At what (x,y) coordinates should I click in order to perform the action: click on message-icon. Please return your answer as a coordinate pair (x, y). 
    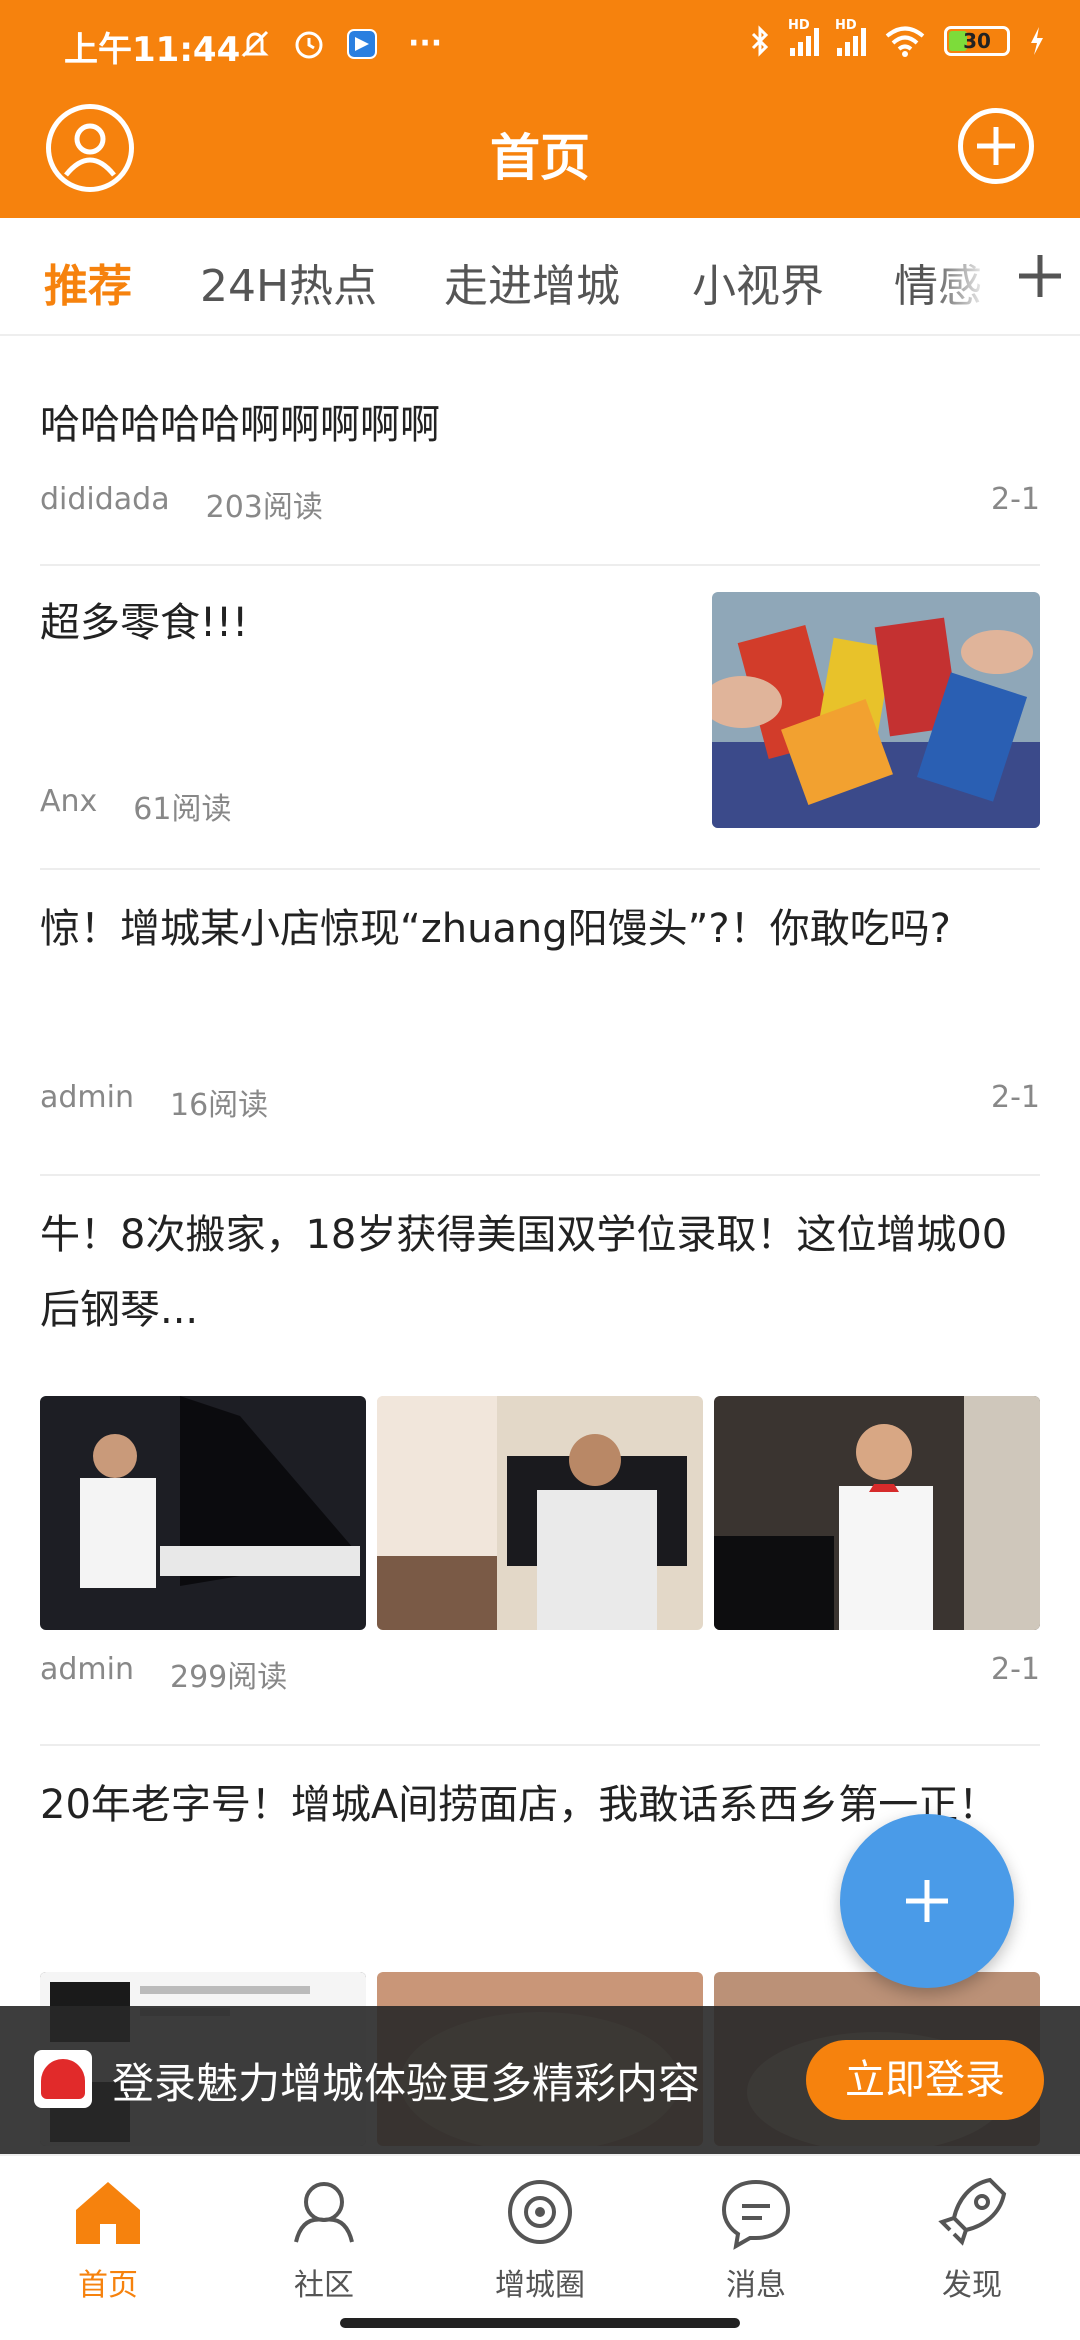
    Looking at the image, I should click on (756, 2214).